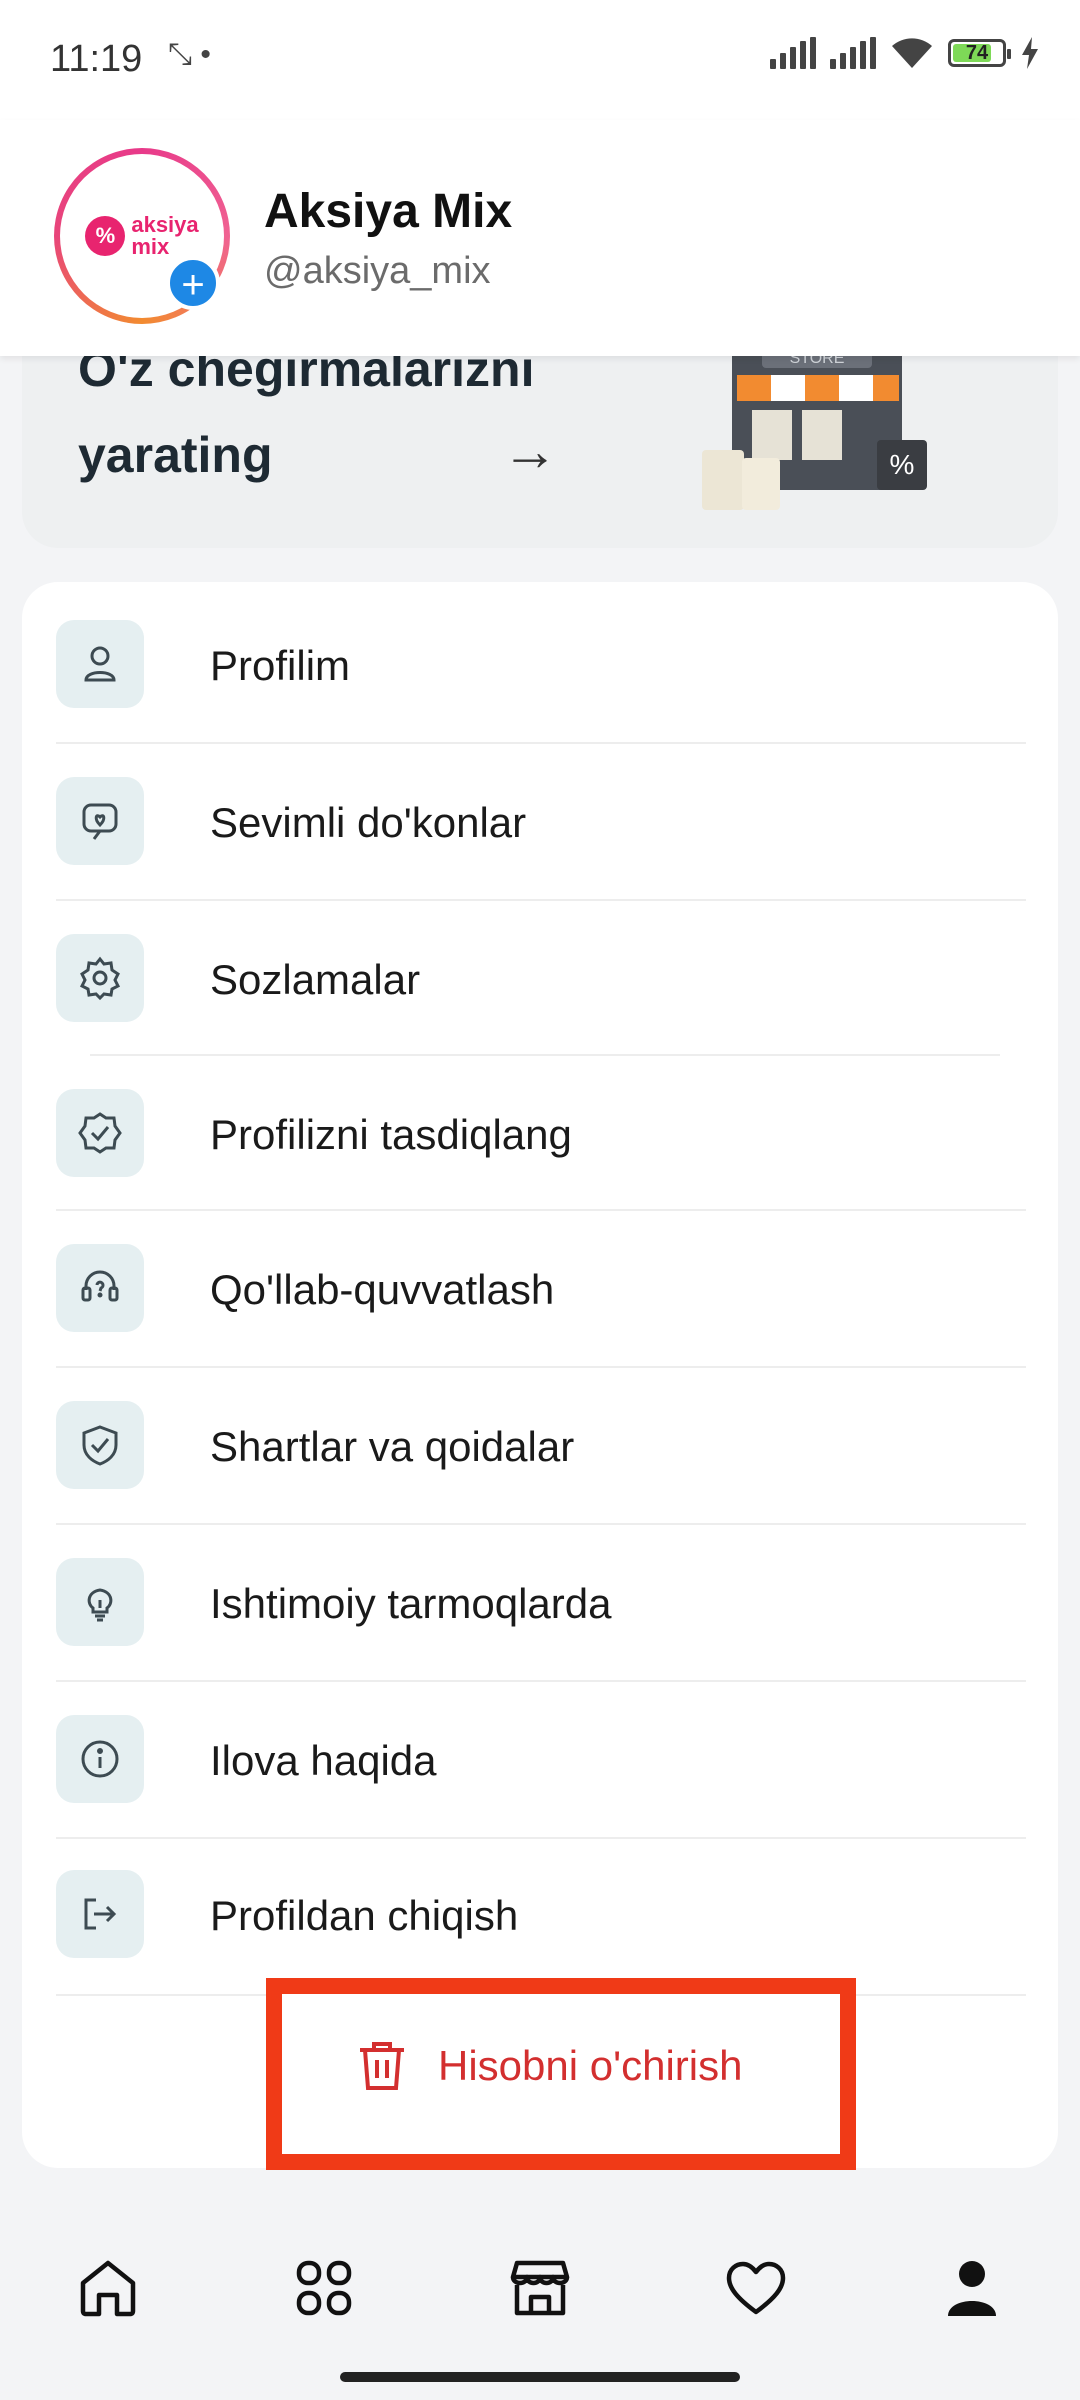 The image size is (1080, 2400). What do you see at coordinates (100, 1914) in the screenshot?
I see `logout-icon` at bounding box center [100, 1914].